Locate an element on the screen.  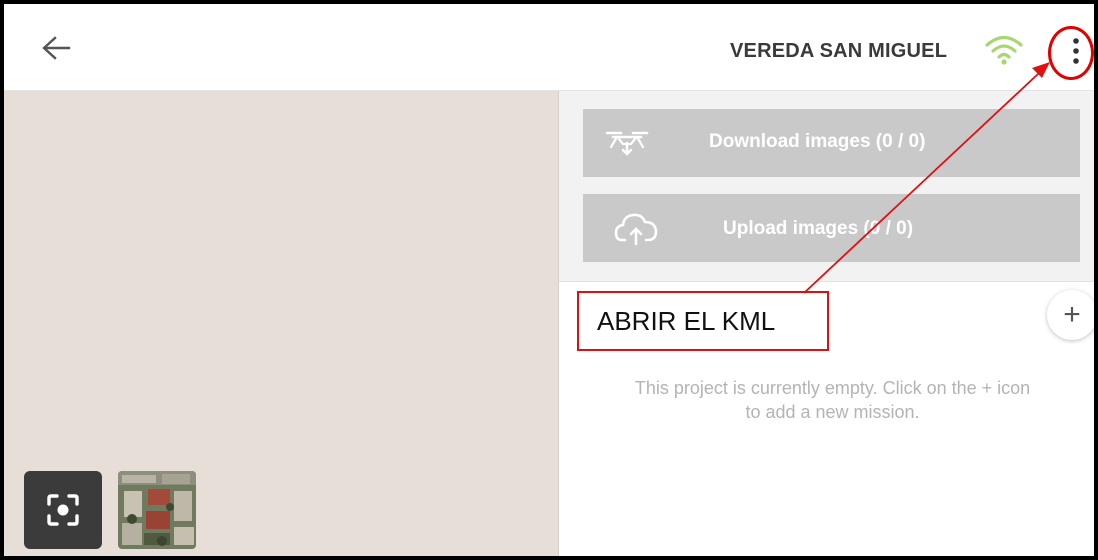
locate-button is located at coordinates (63, 510).